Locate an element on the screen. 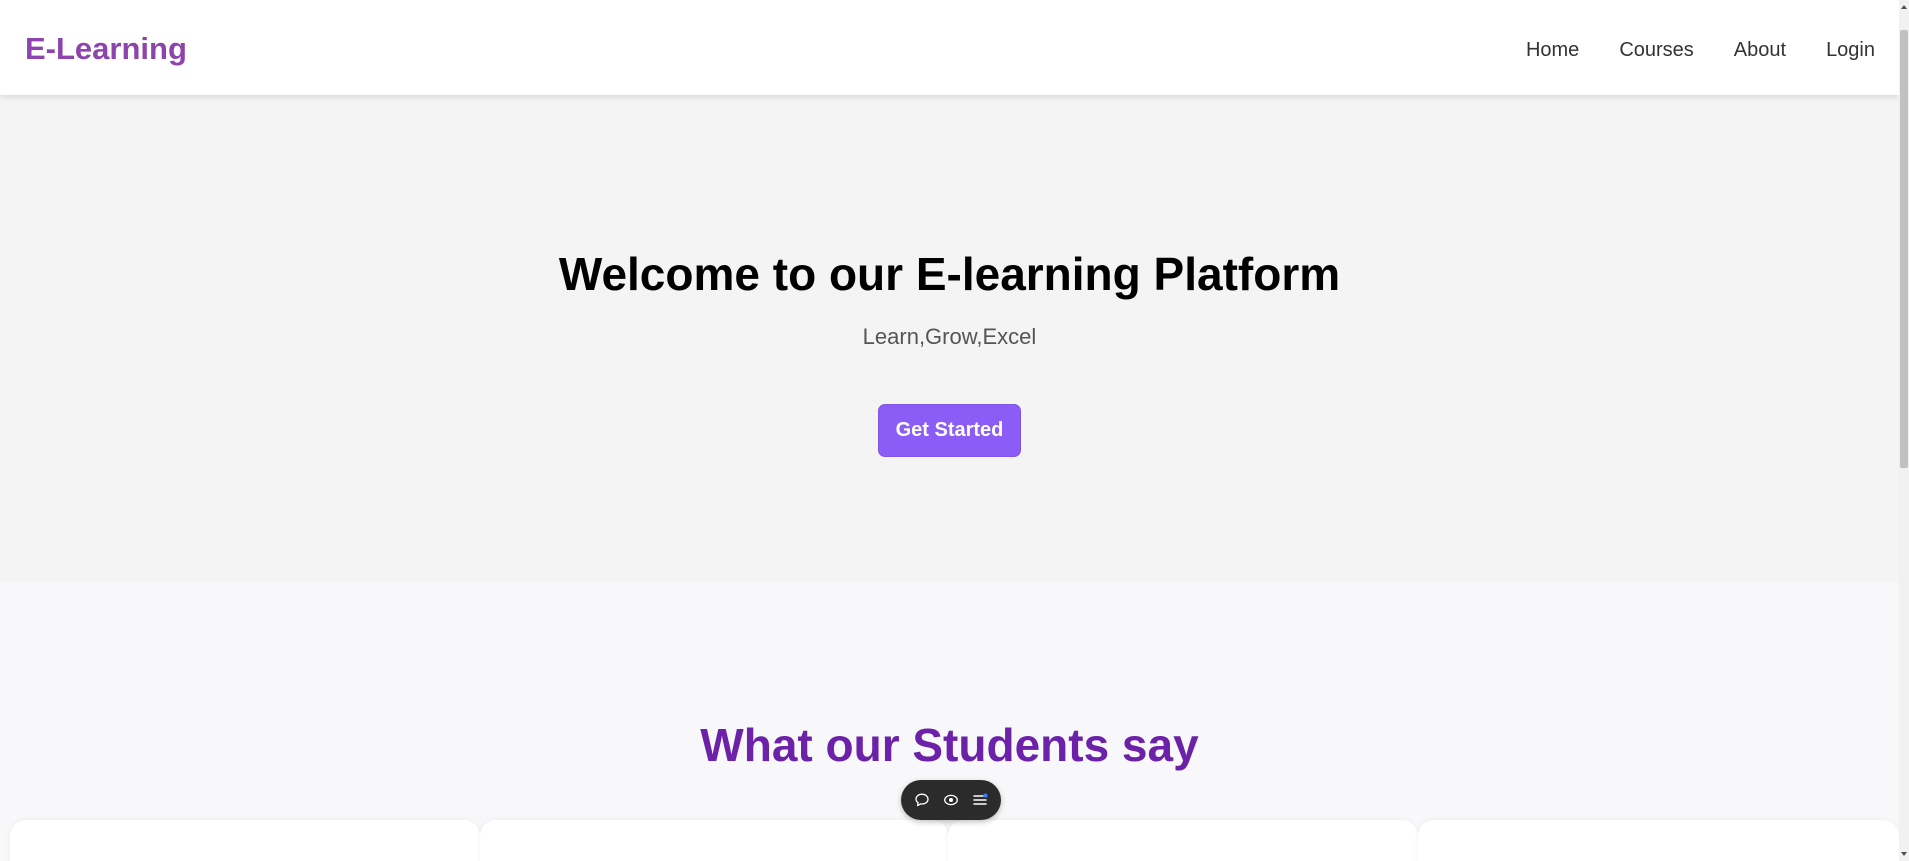 This screenshot has height=861, width=1909. nav-link-login: Login is located at coordinates (1850, 50).